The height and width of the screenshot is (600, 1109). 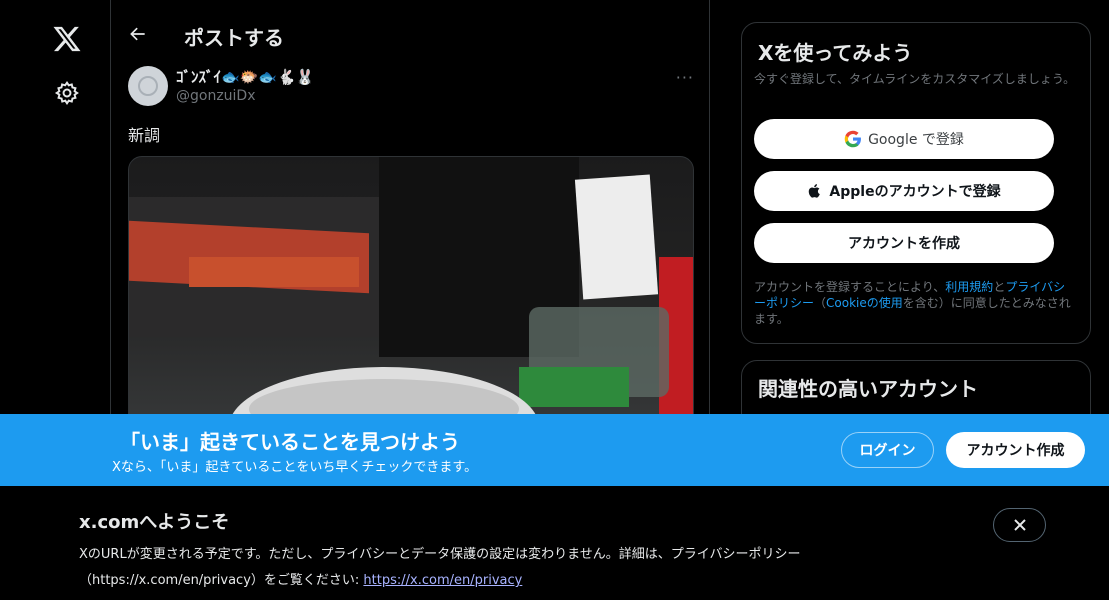 I want to click on google-icon, so click(x=853, y=139).